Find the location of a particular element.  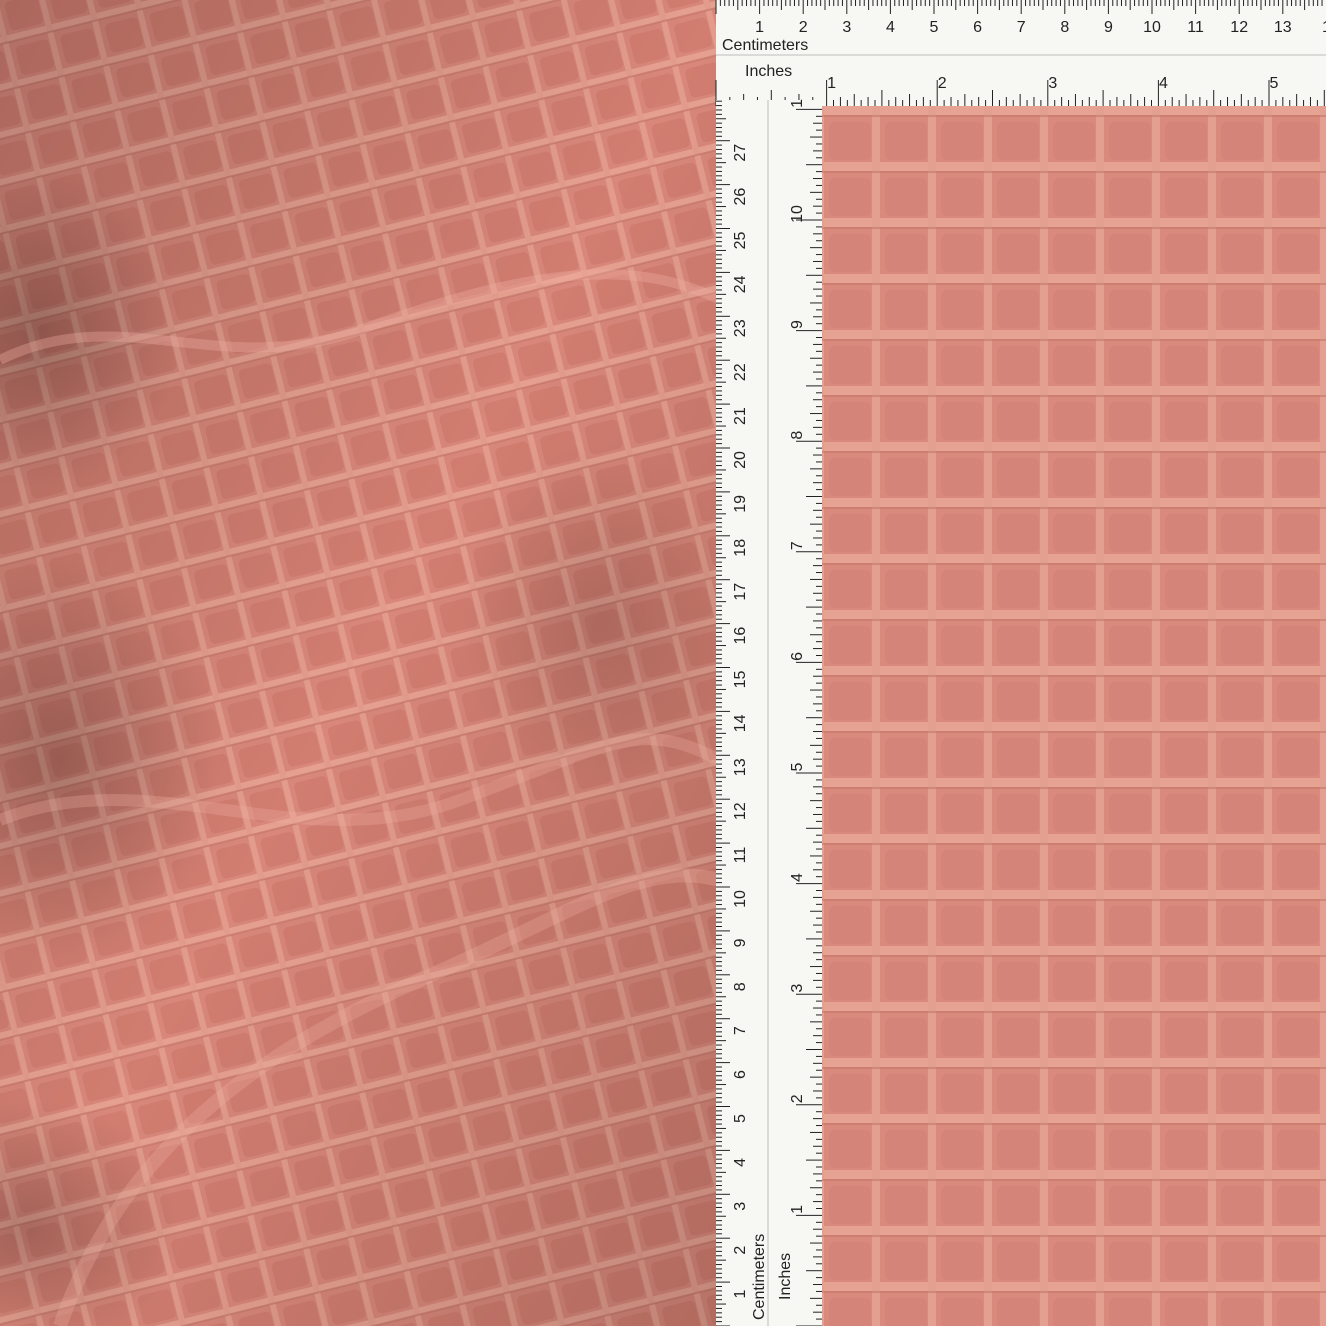

side-ruler-inch-label: Inches is located at coordinates (785, 1276).